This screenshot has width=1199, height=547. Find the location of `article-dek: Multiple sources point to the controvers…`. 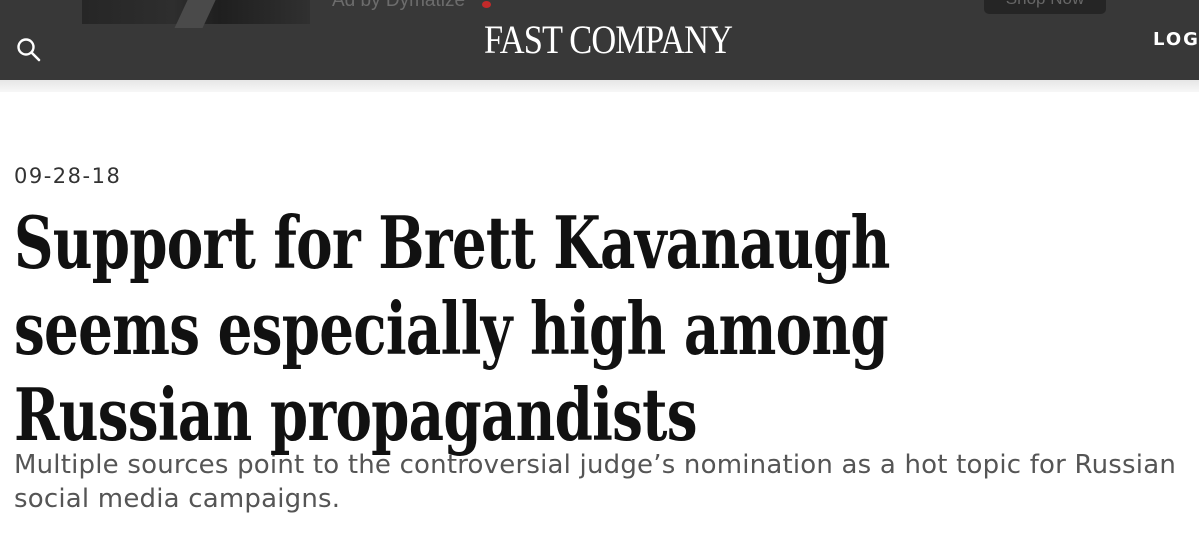

article-dek: Multiple sources point to the controvers… is located at coordinates (595, 482).